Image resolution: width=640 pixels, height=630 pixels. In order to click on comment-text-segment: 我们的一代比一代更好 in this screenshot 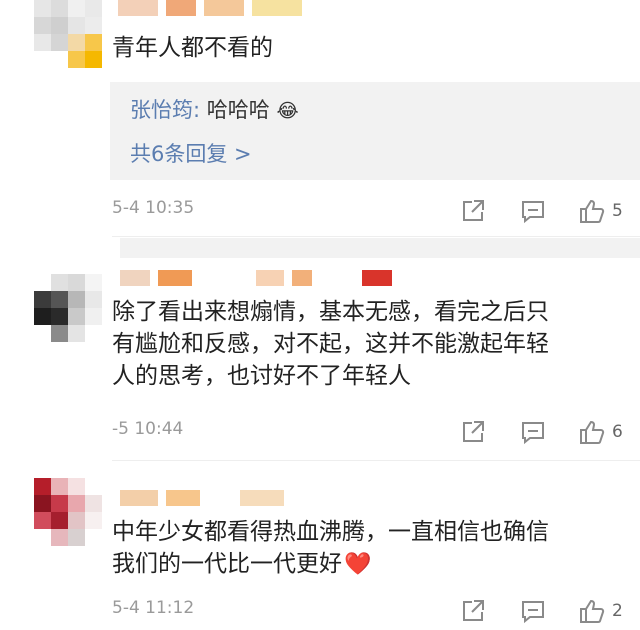, I will do `click(227, 564)`.